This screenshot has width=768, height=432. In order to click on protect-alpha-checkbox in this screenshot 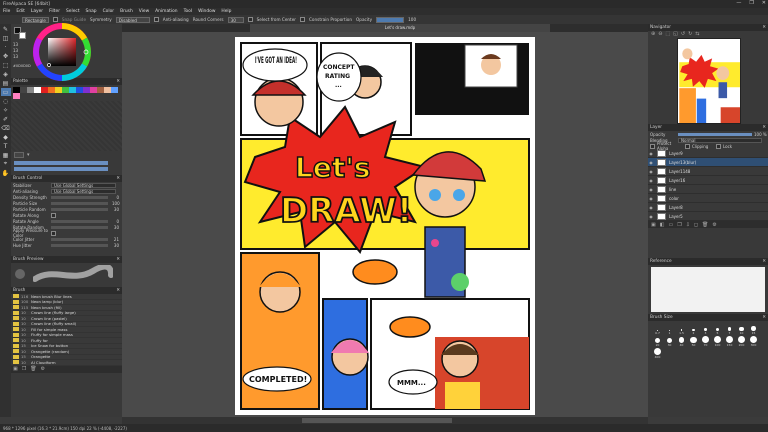, I will do `click(652, 146)`.